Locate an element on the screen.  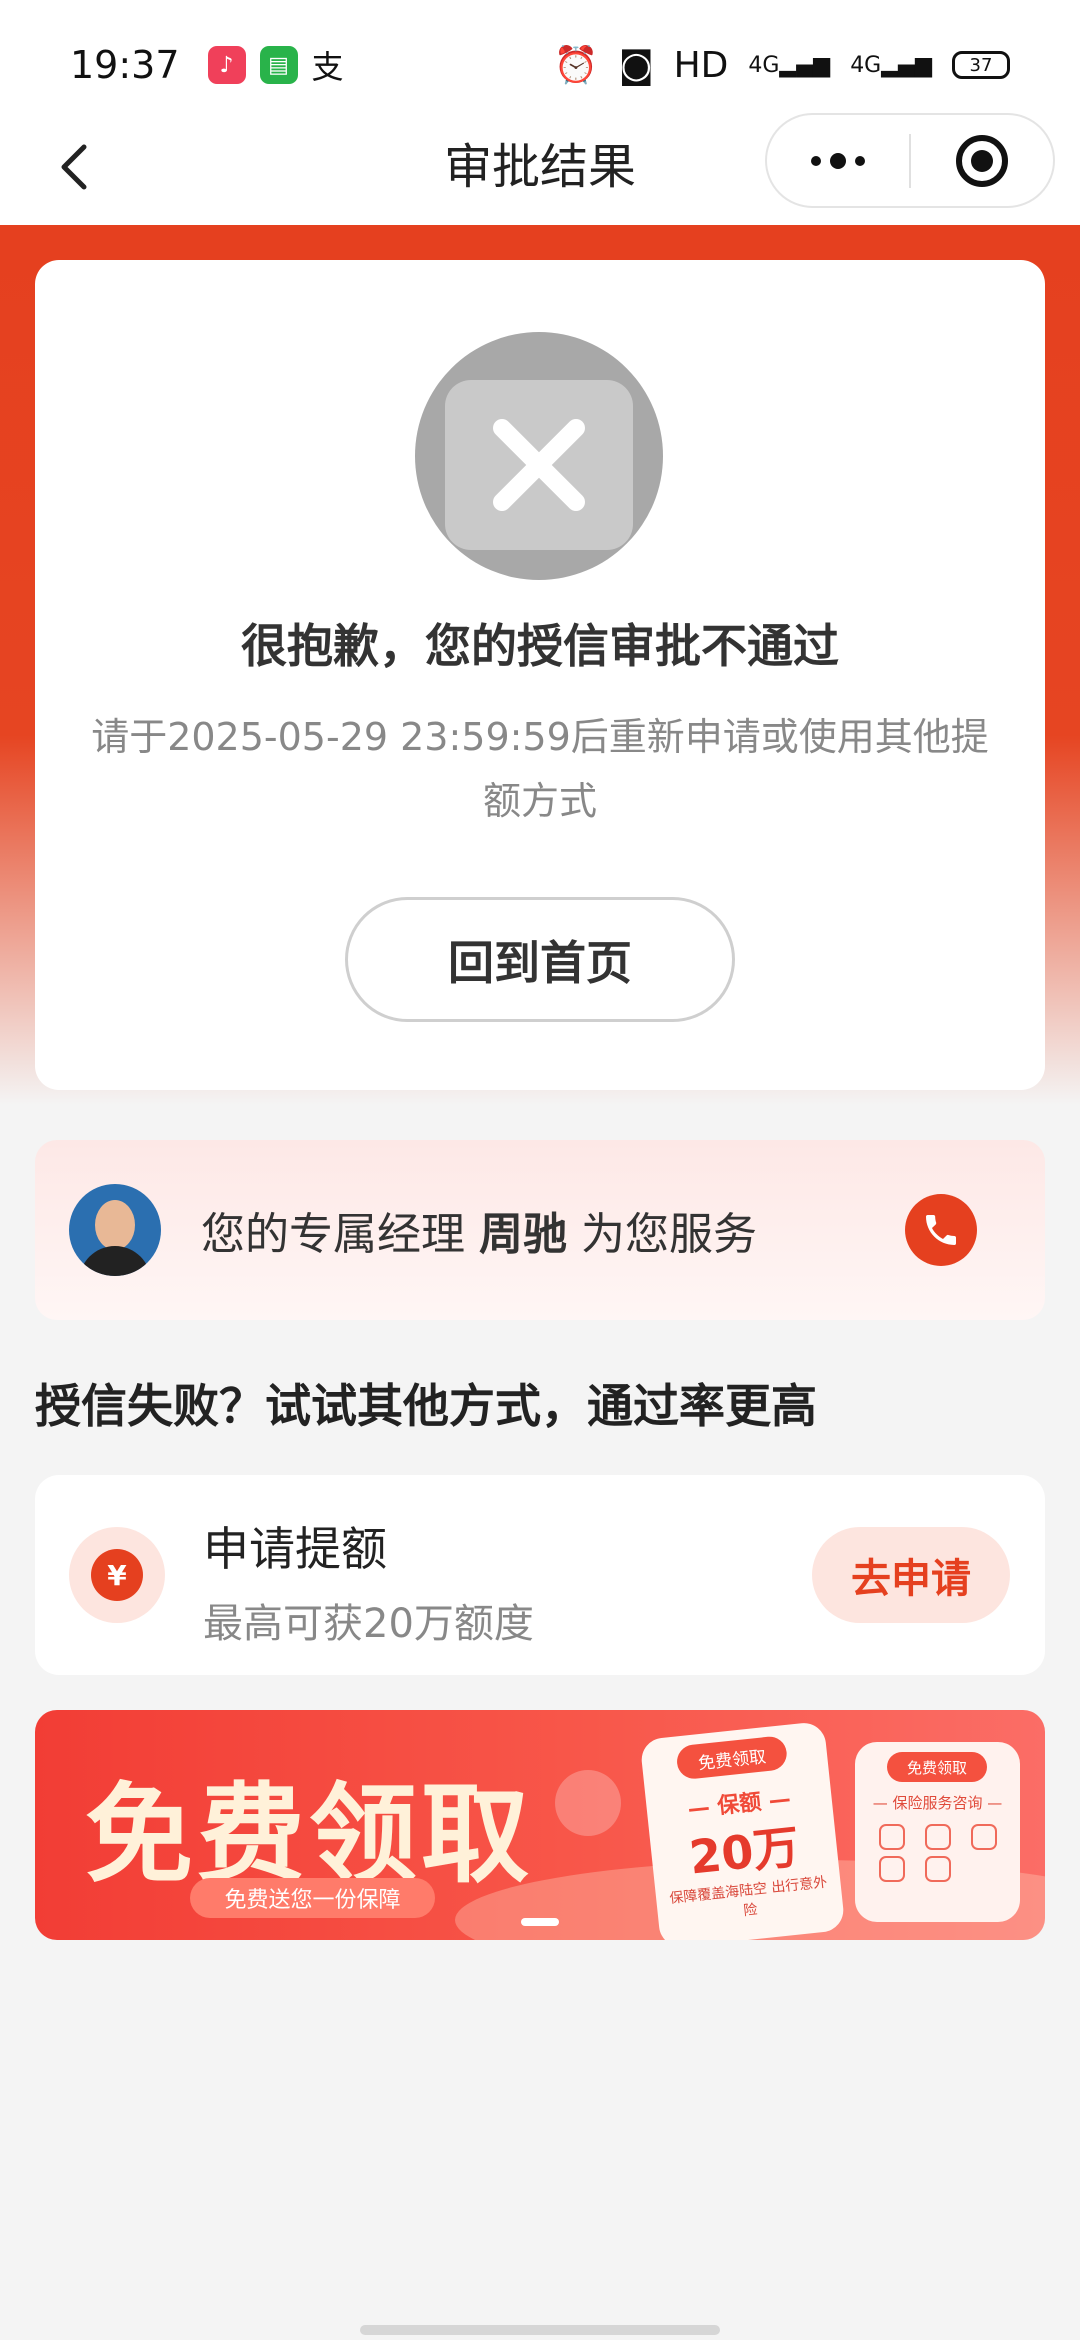
message-app-icon: ▤ is located at coordinates (278, 65).